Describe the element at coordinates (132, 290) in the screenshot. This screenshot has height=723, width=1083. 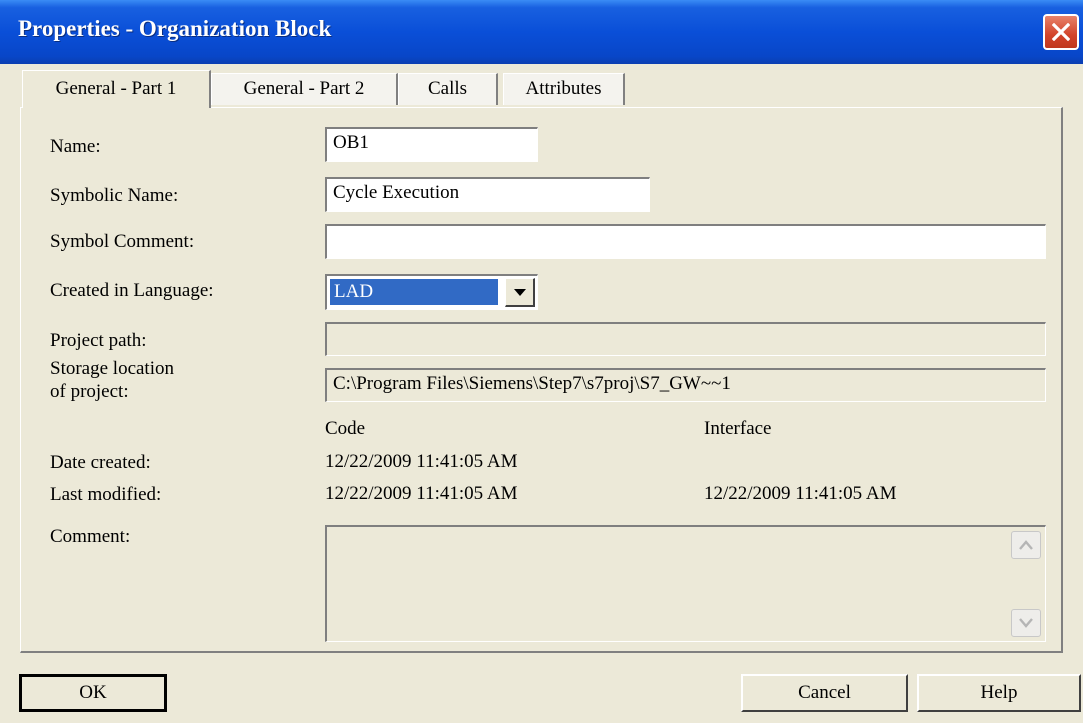
I see `language-label: Created in Language:` at that location.